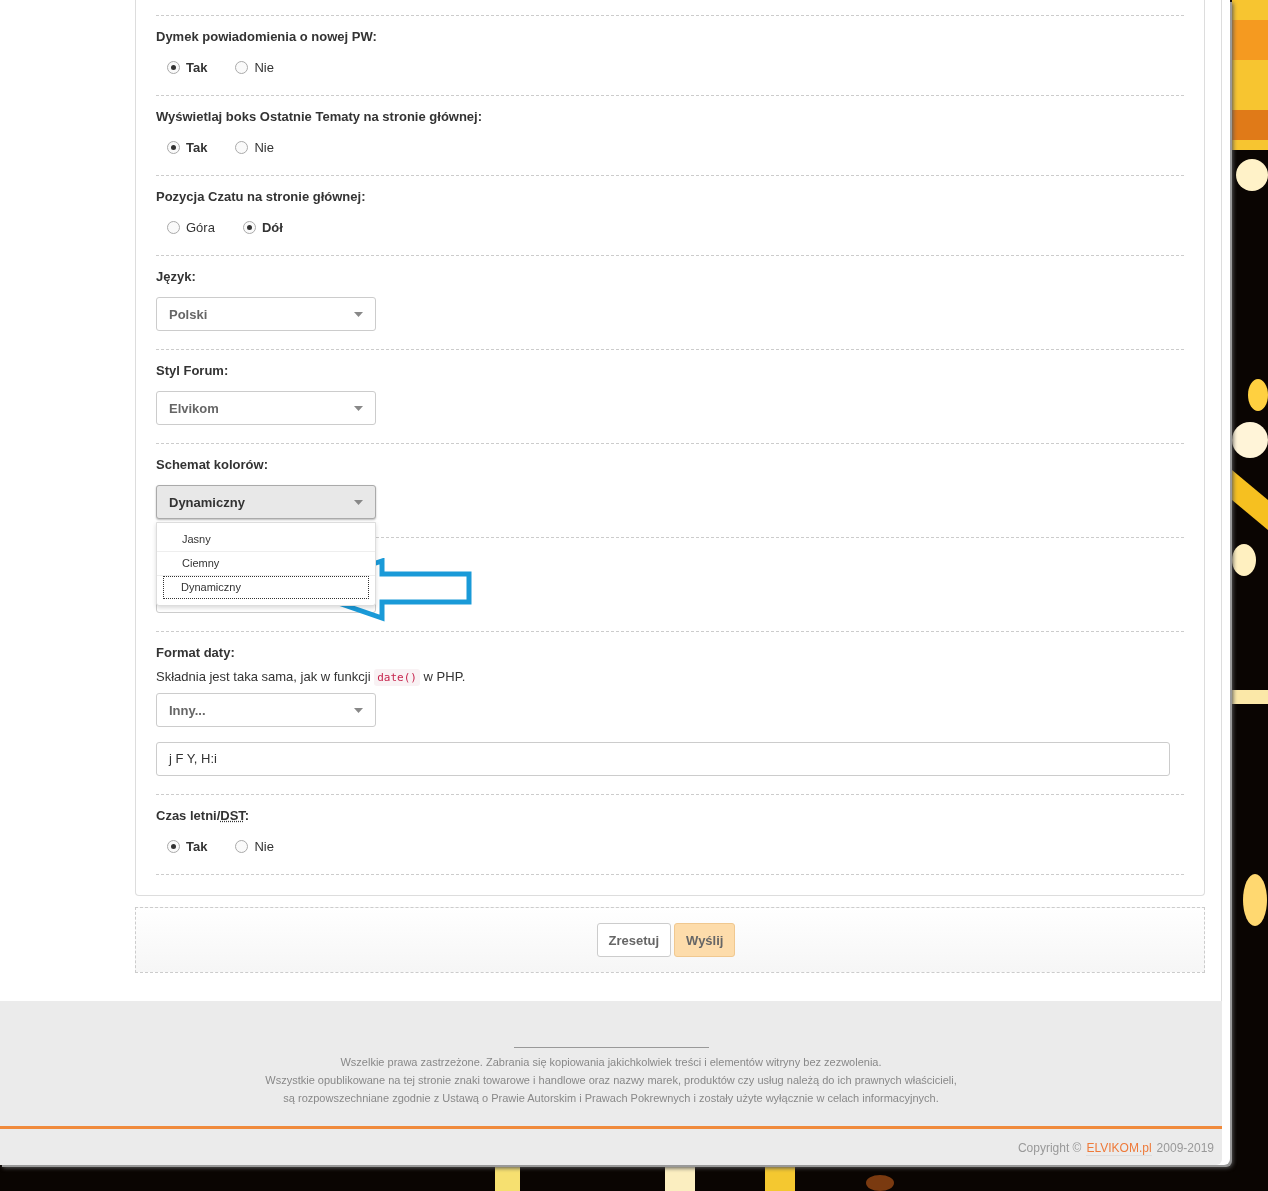 This screenshot has height=1191, width=1268. I want to click on field-label: Język:, so click(176, 277).